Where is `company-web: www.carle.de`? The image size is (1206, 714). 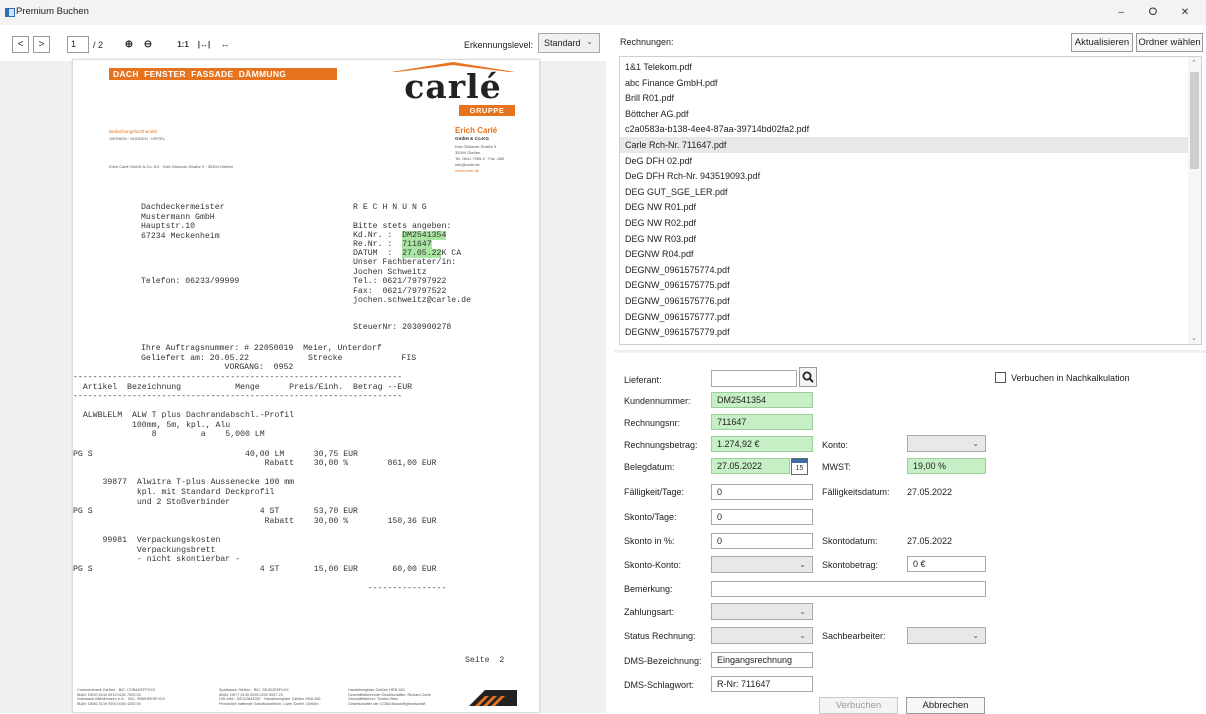 company-web: www.carle.de is located at coordinates (467, 170).